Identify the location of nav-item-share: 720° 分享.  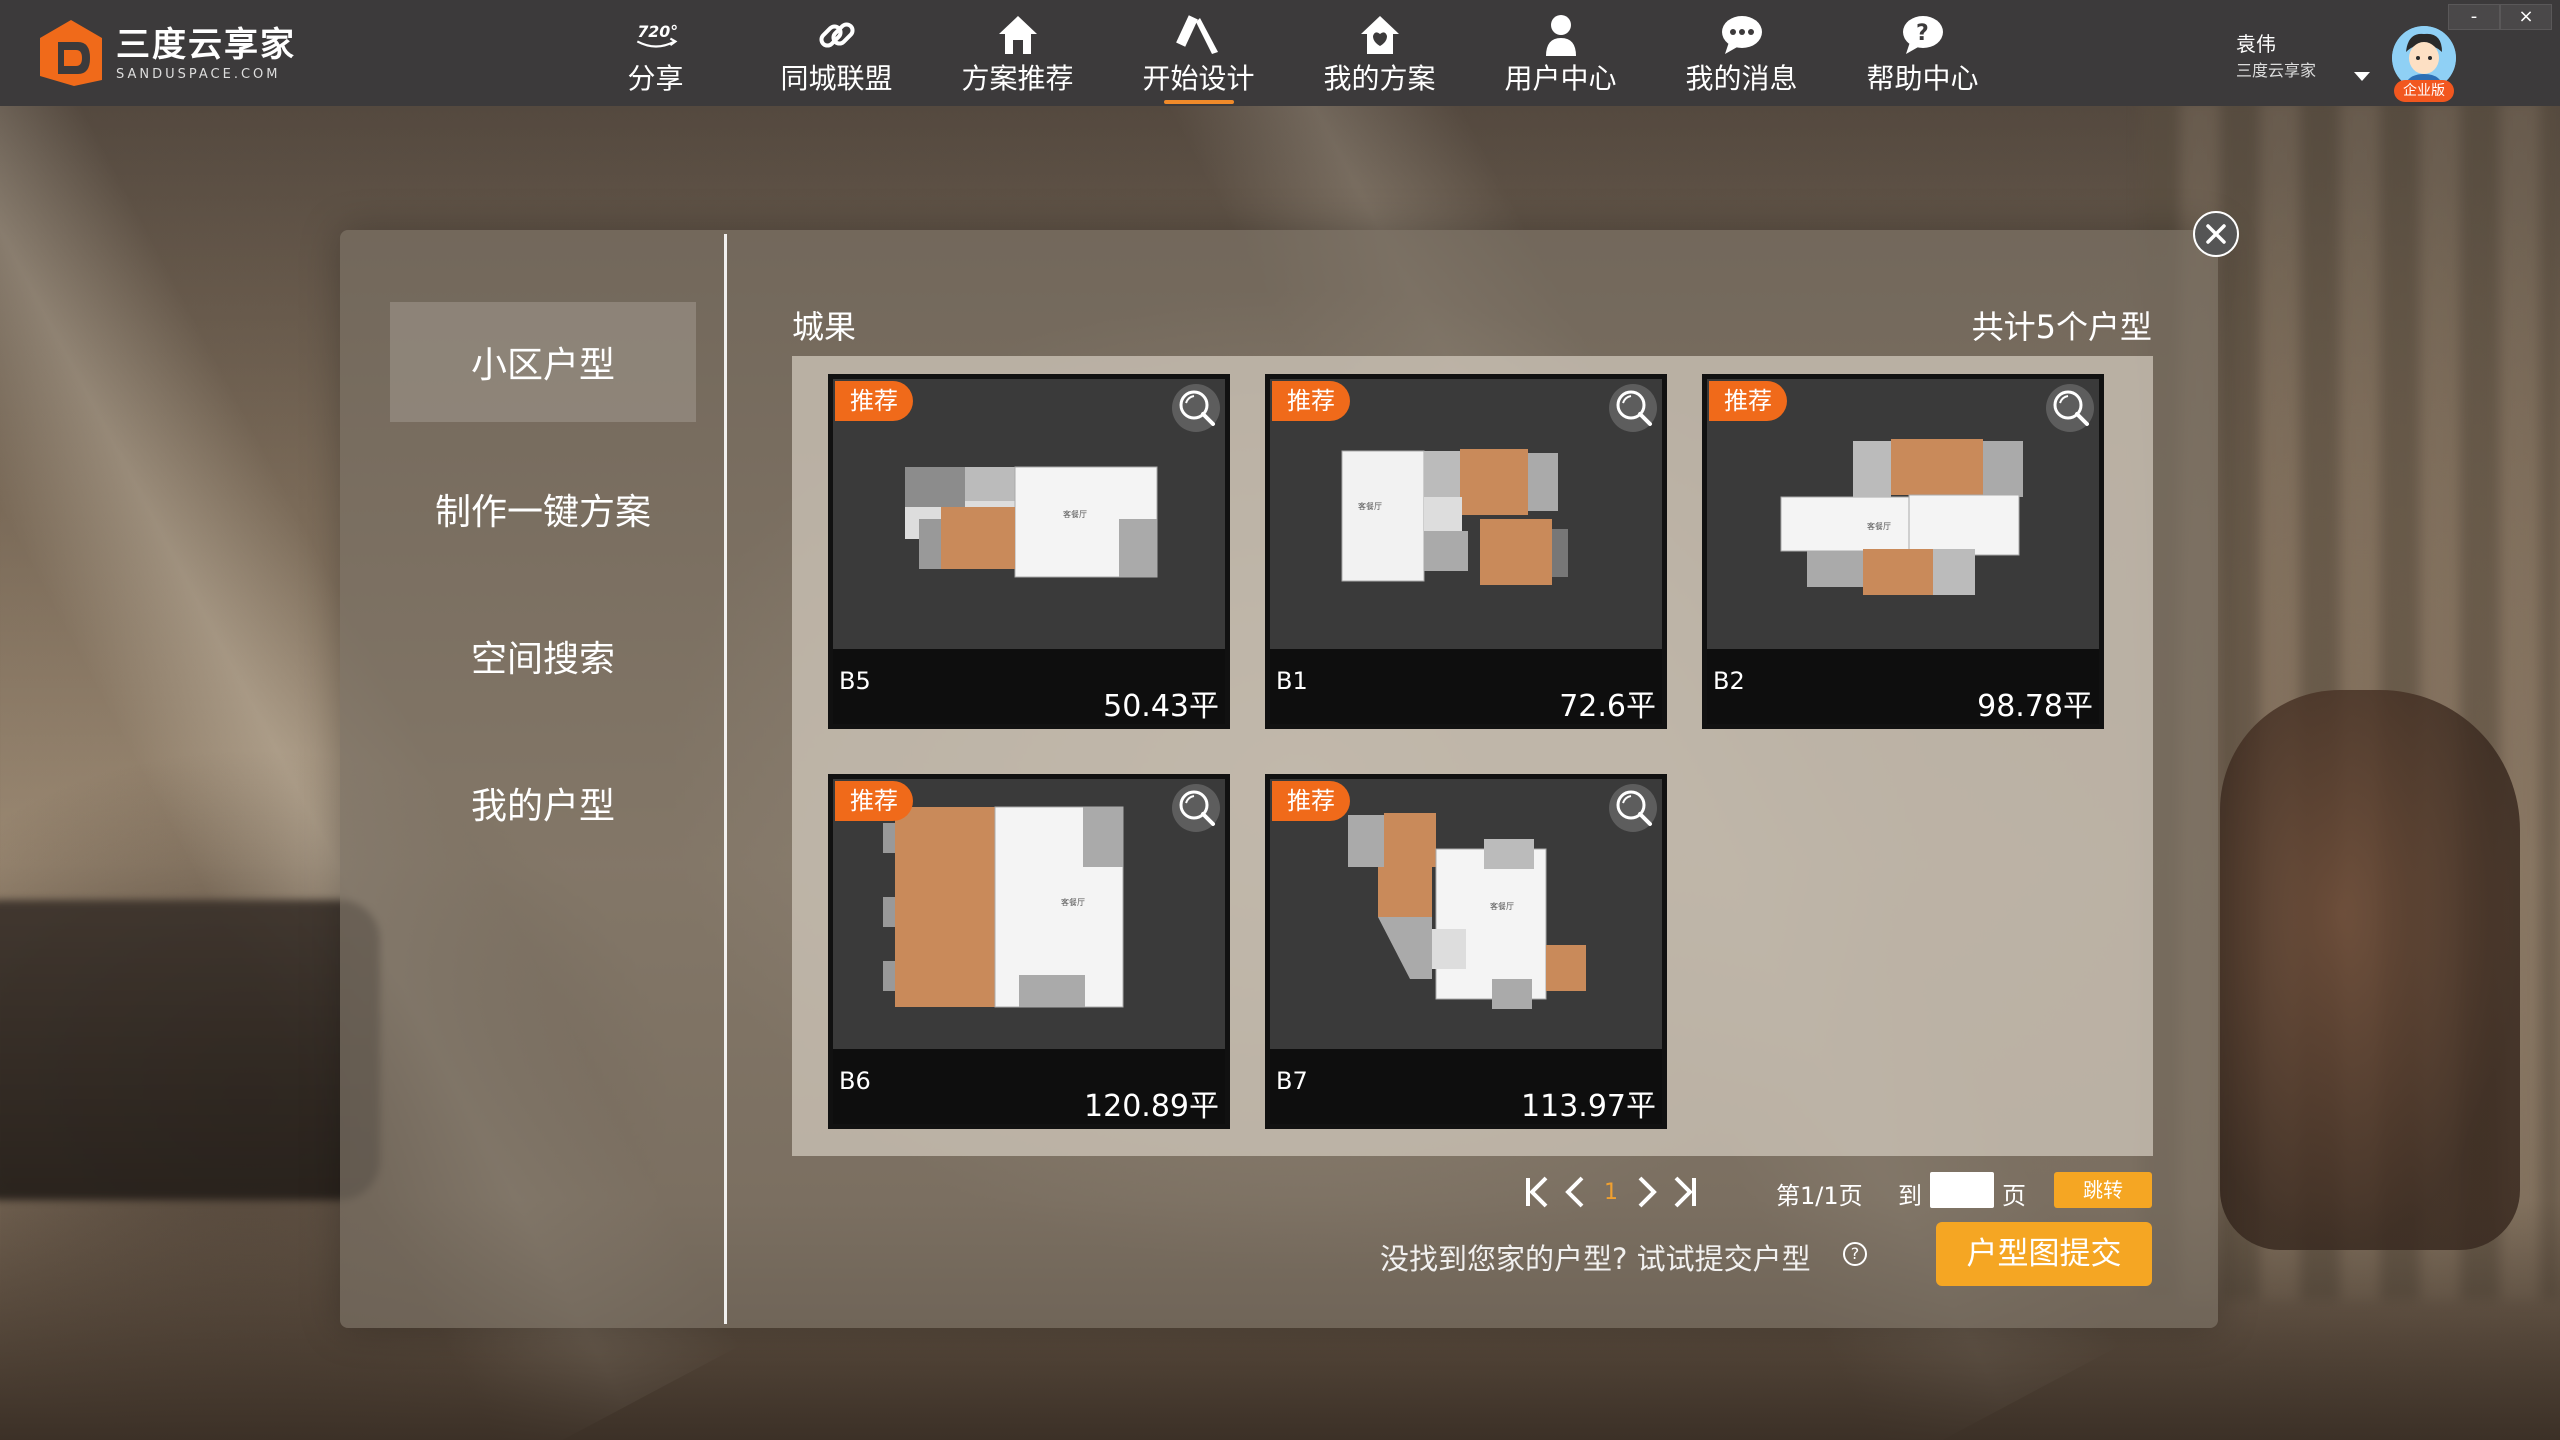
(655, 53).